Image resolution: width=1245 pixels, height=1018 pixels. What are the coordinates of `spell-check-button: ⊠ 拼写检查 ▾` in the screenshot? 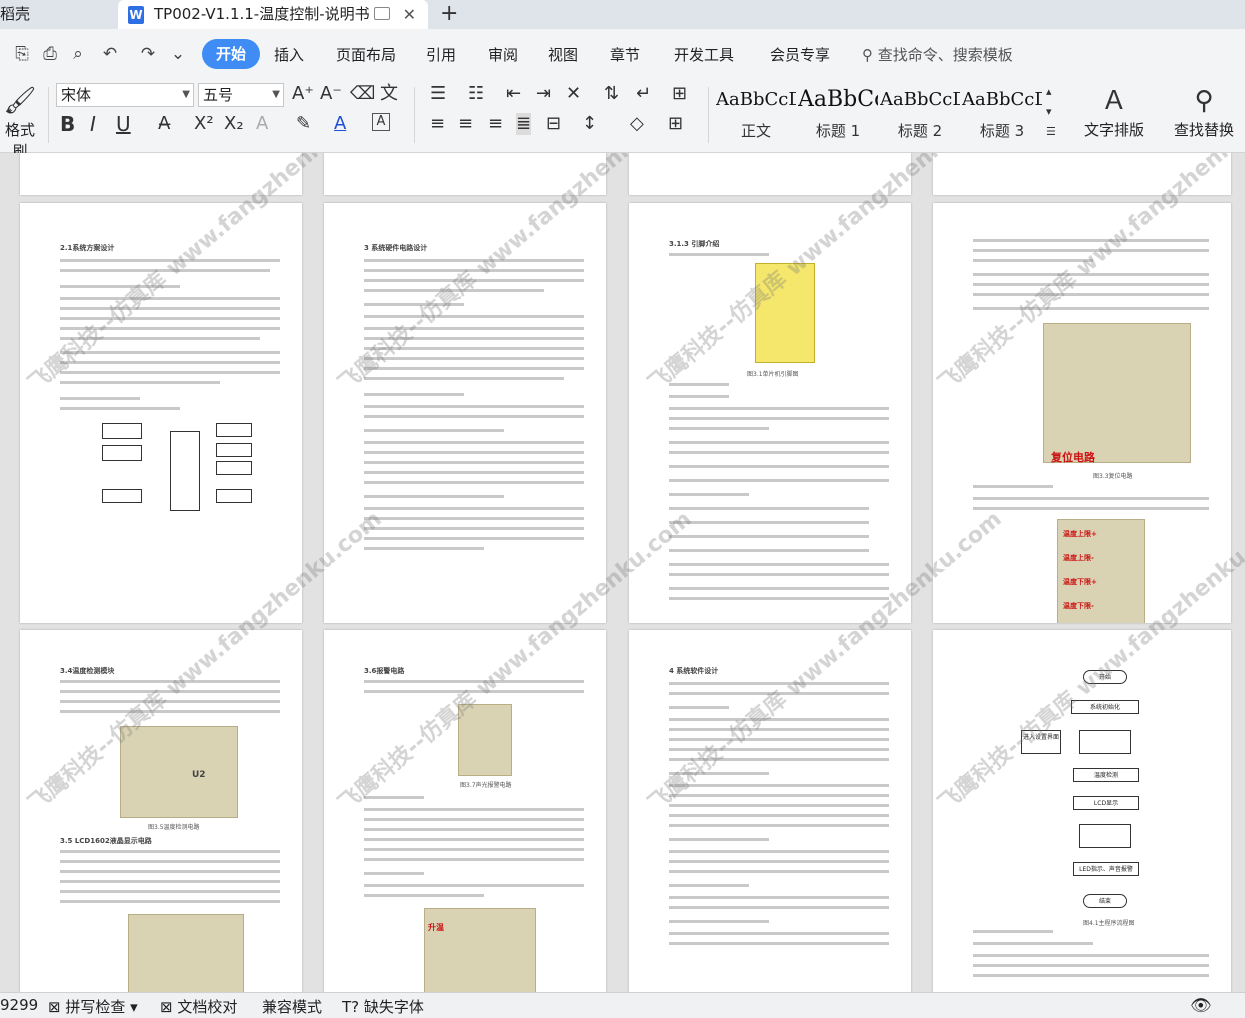 It's located at (93, 1006).